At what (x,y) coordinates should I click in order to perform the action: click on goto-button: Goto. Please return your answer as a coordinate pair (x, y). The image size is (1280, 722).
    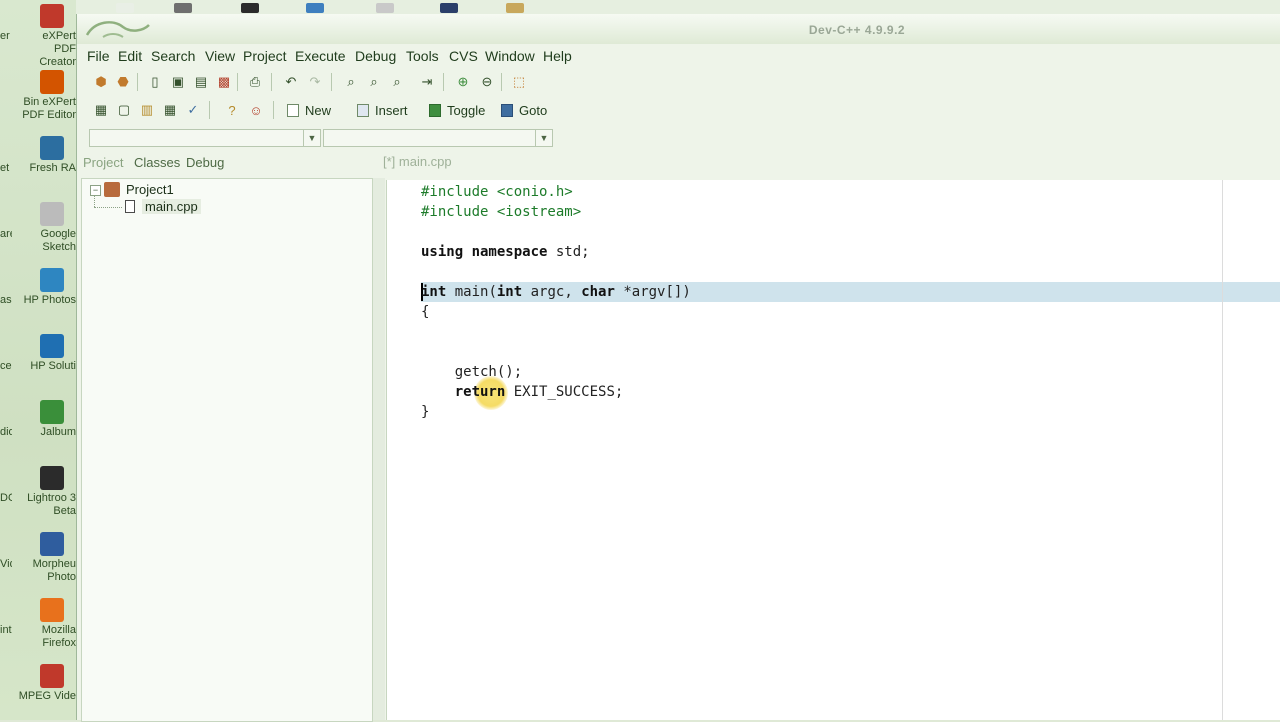
    Looking at the image, I should click on (524, 110).